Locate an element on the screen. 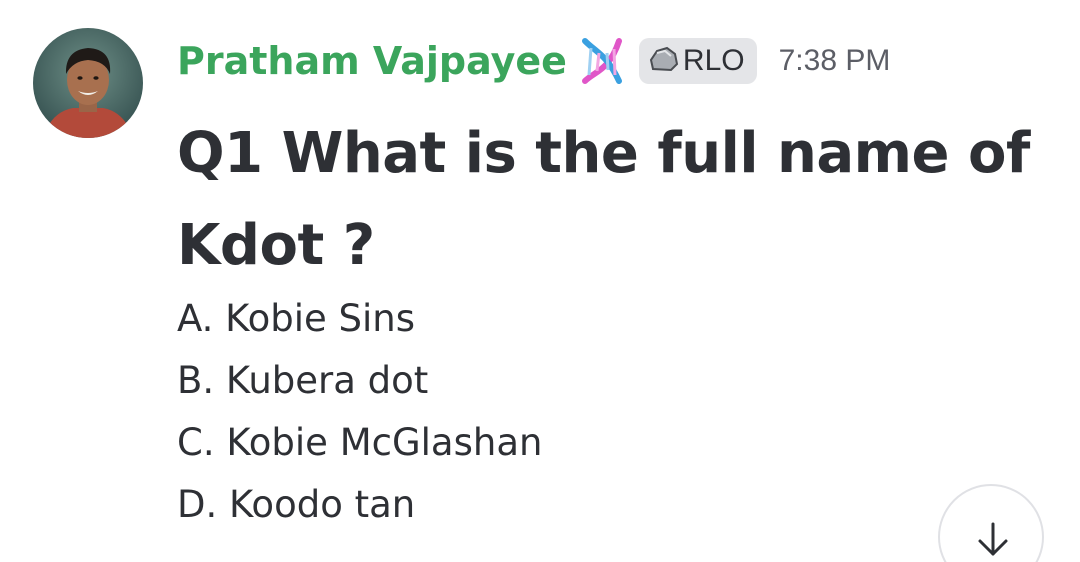 This screenshot has width=1080, height=562. option-a: A. Kobie Sins is located at coordinates (296, 318).